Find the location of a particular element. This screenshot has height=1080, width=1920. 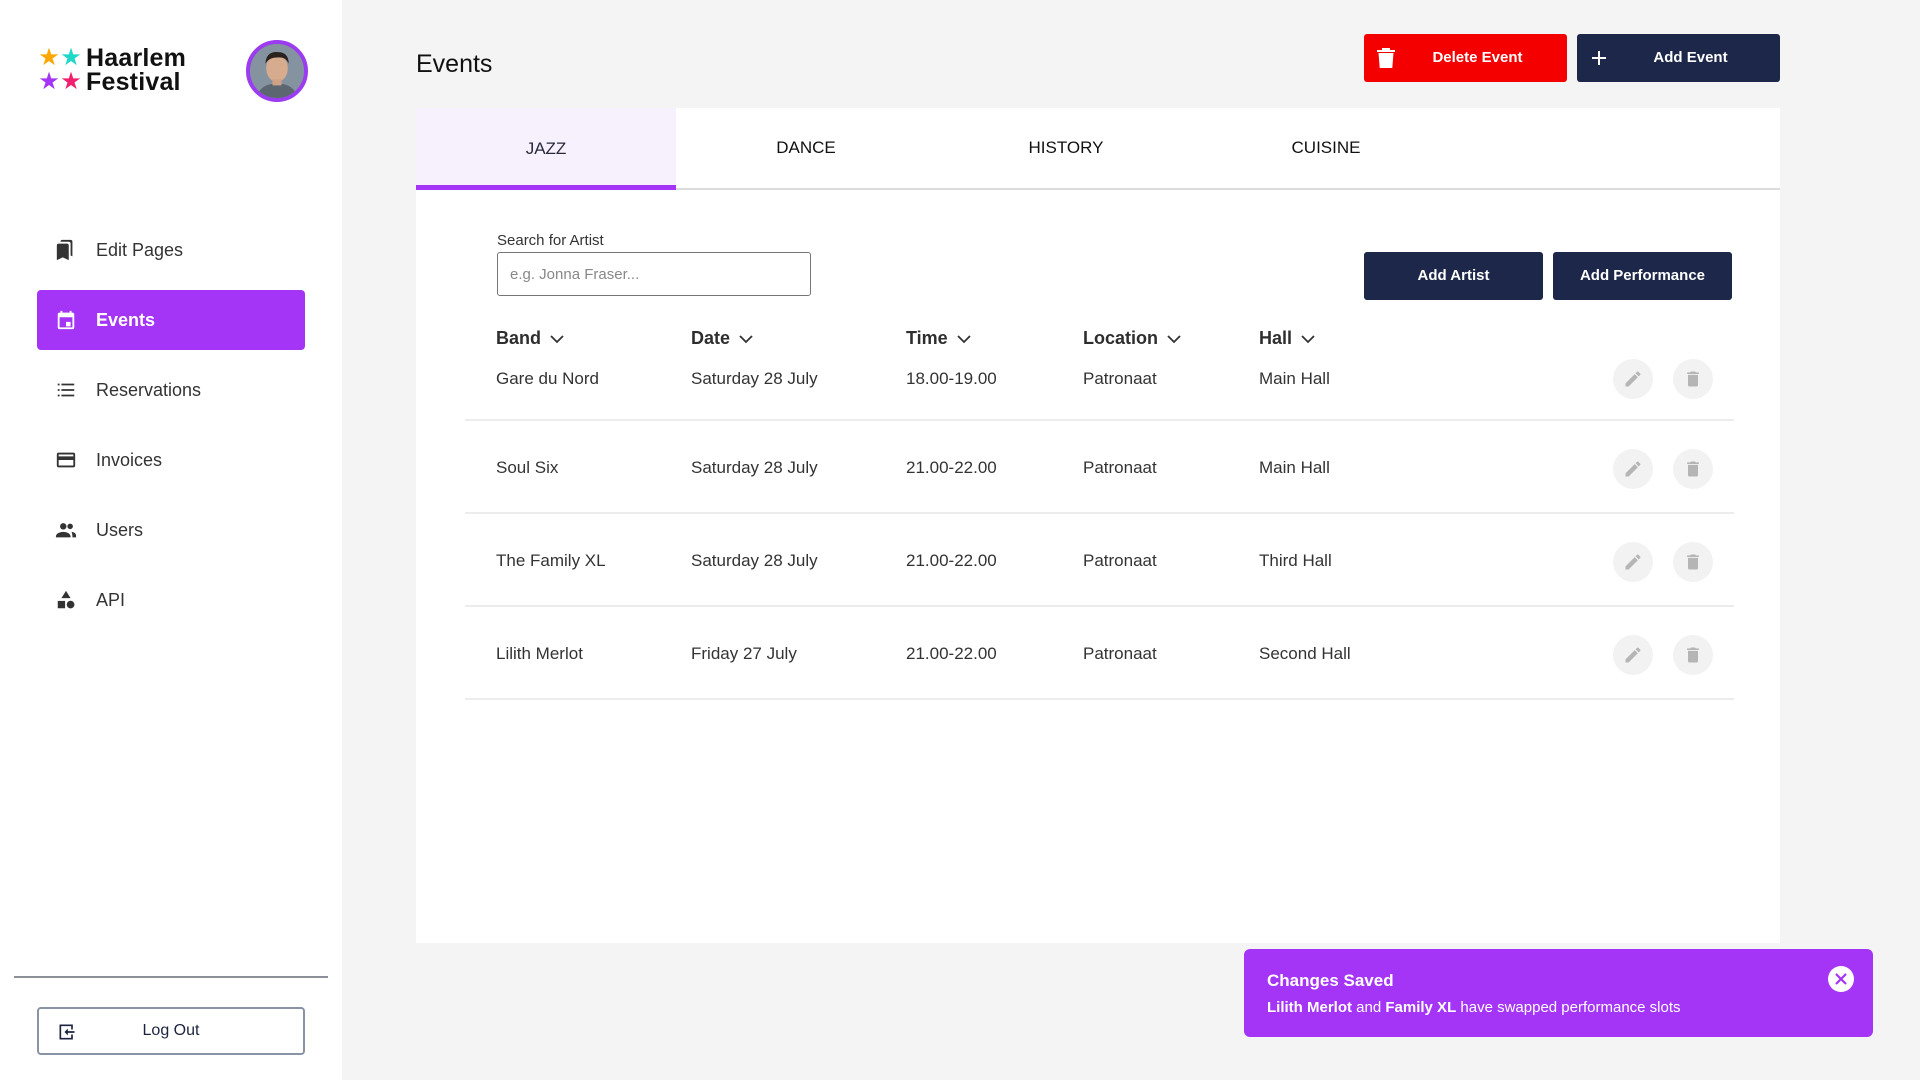

add-performance-button: Add Performance is located at coordinates (1642, 276).